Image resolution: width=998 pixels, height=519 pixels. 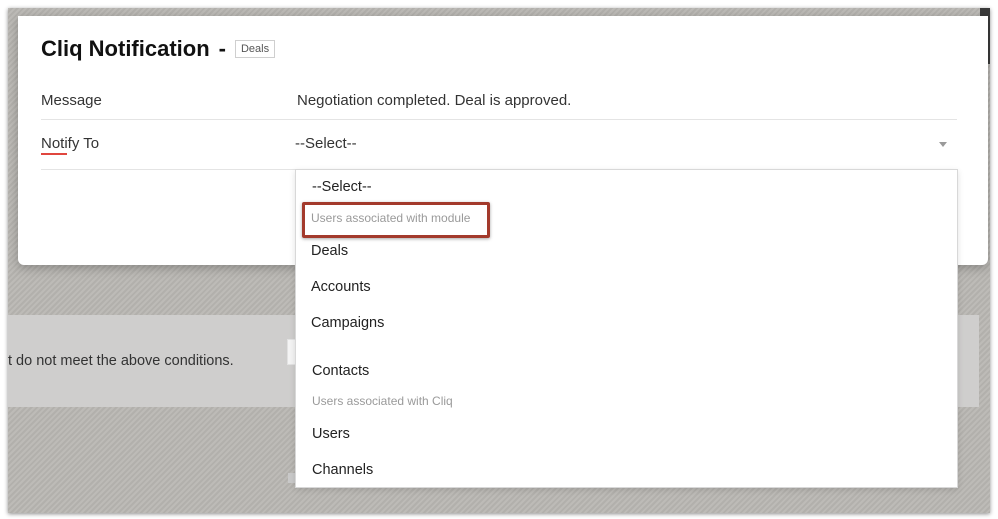 I want to click on dropdown-option-select: --Select--, so click(x=342, y=187).